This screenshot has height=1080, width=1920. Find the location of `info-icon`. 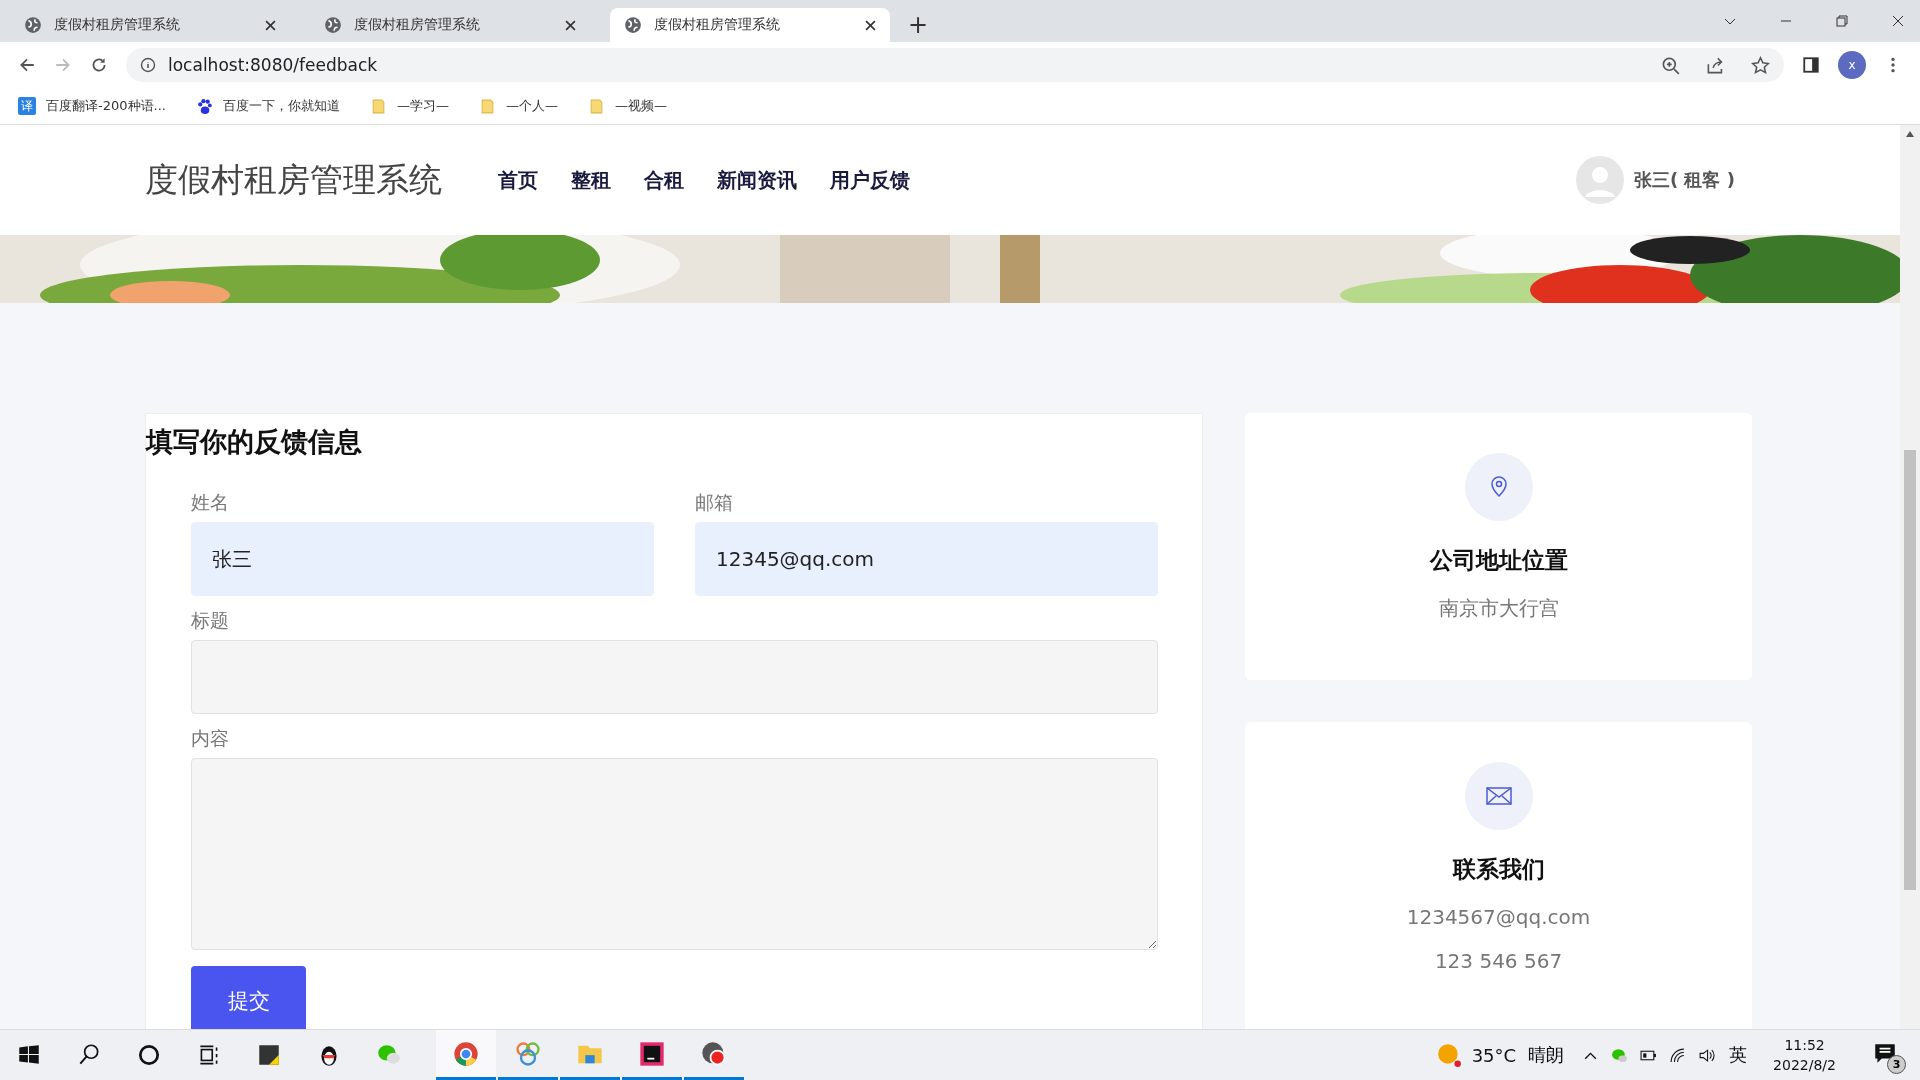

info-icon is located at coordinates (148, 65).